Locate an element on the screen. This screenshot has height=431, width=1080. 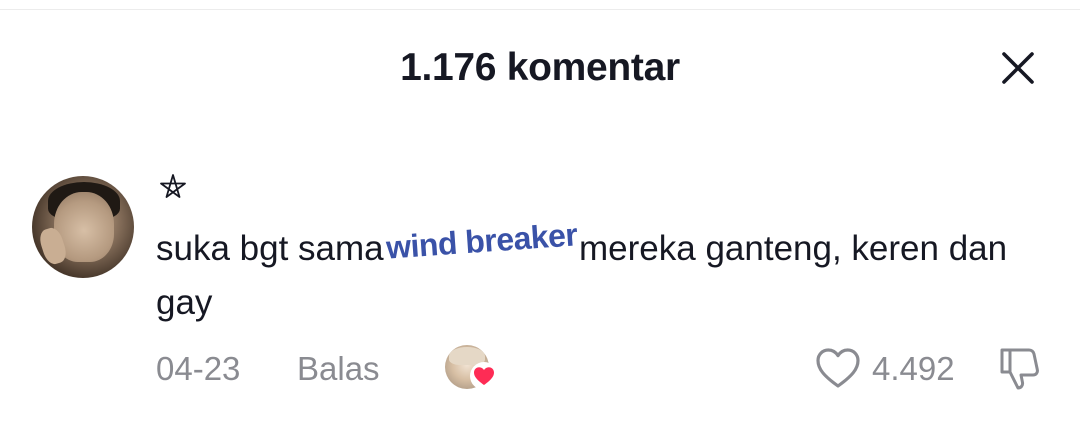
reply-button: Balas is located at coordinates (338, 369).